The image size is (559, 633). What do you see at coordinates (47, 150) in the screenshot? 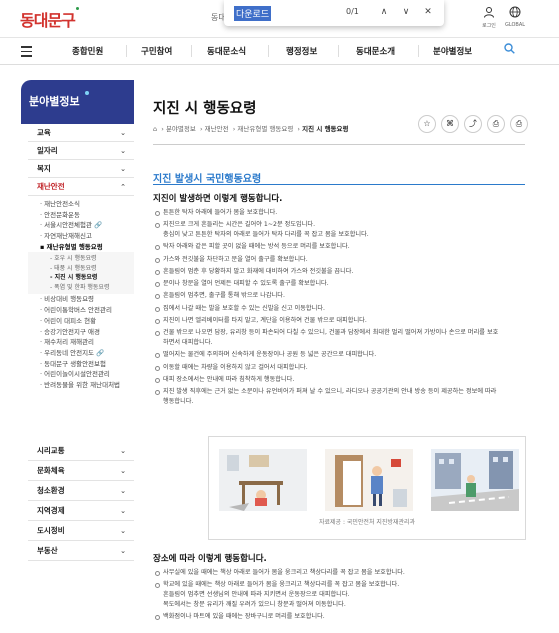
I see `sidebar-item-label: 일자리` at bounding box center [47, 150].